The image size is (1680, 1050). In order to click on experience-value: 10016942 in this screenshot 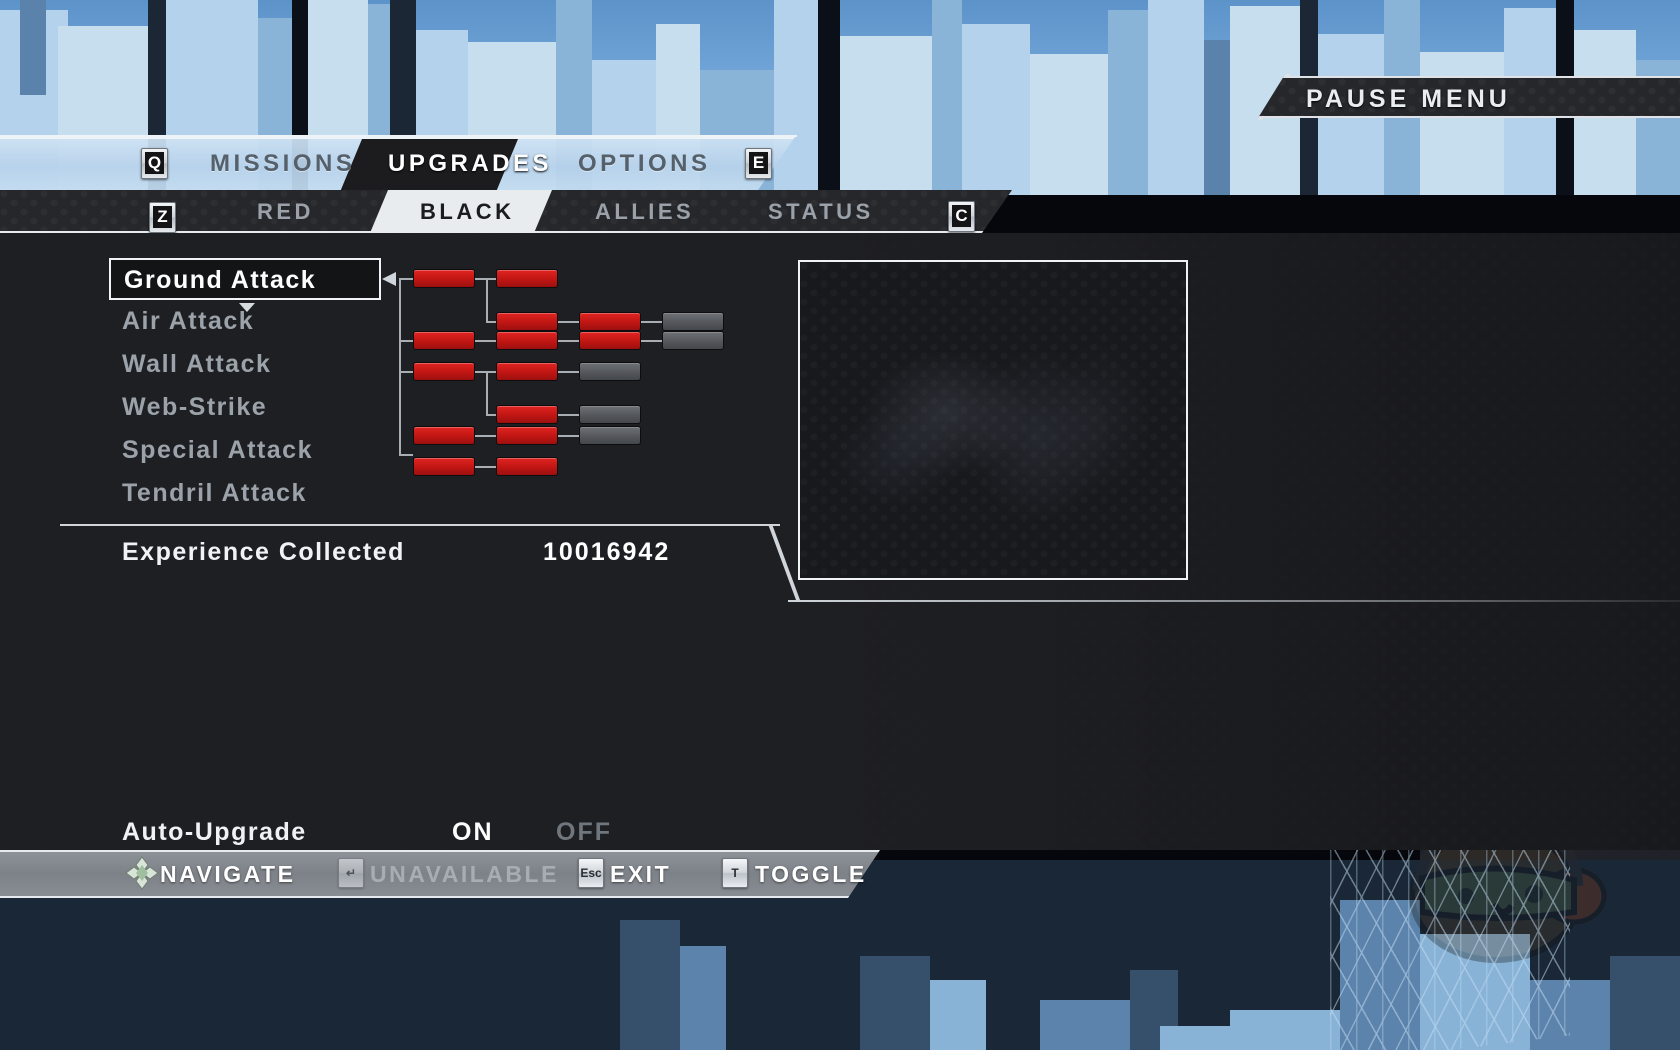, I will do `click(607, 552)`.